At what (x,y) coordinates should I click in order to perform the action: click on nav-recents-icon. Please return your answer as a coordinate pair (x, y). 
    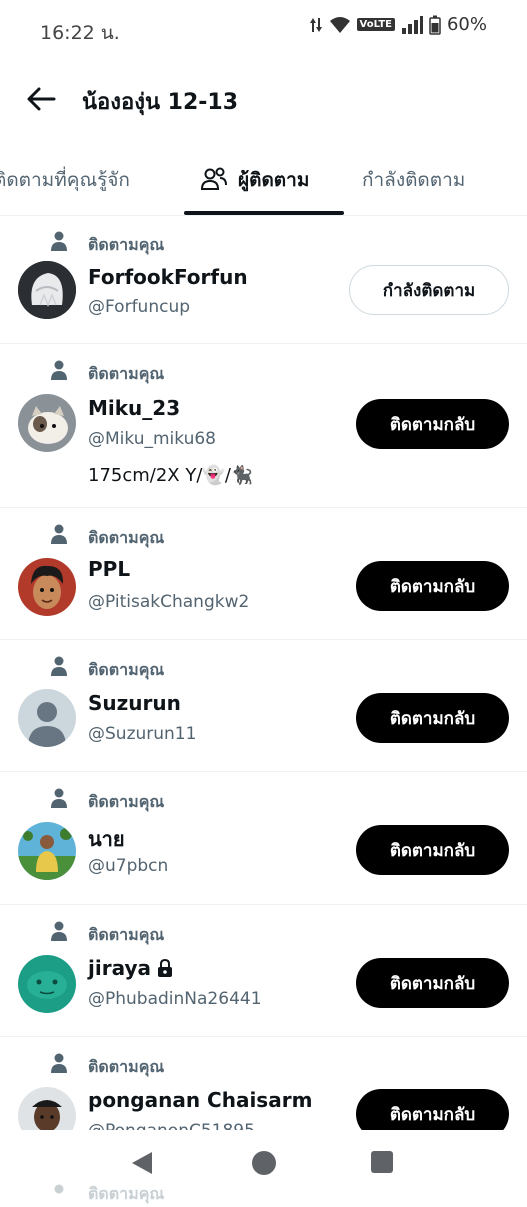
    Looking at the image, I should click on (382, 1162).